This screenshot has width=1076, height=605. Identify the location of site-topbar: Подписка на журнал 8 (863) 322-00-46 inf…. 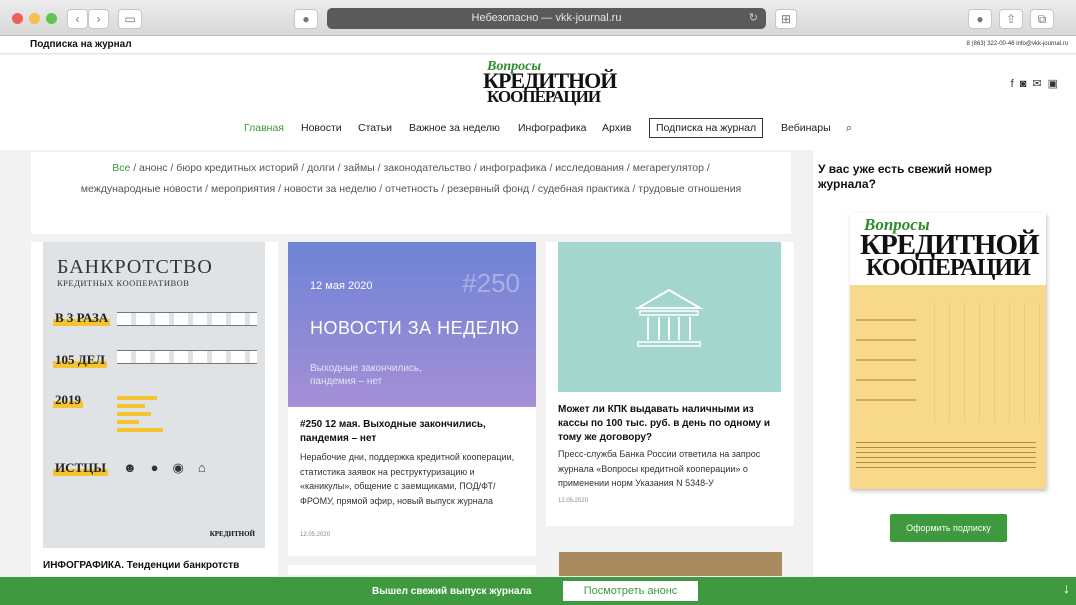
(538, 45).